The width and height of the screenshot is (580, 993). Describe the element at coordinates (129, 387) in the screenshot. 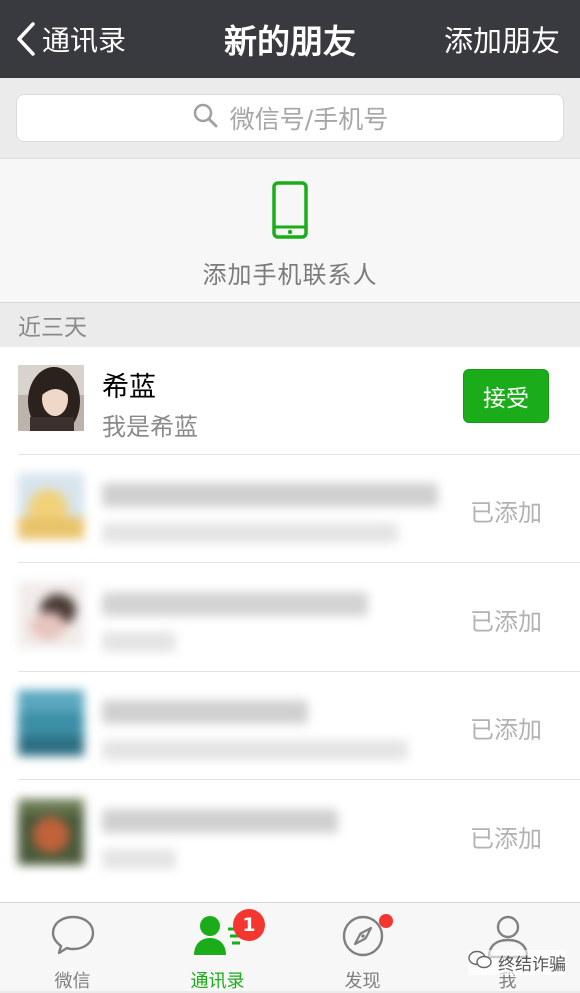

I see `friend-name: 希蓝` at that location.